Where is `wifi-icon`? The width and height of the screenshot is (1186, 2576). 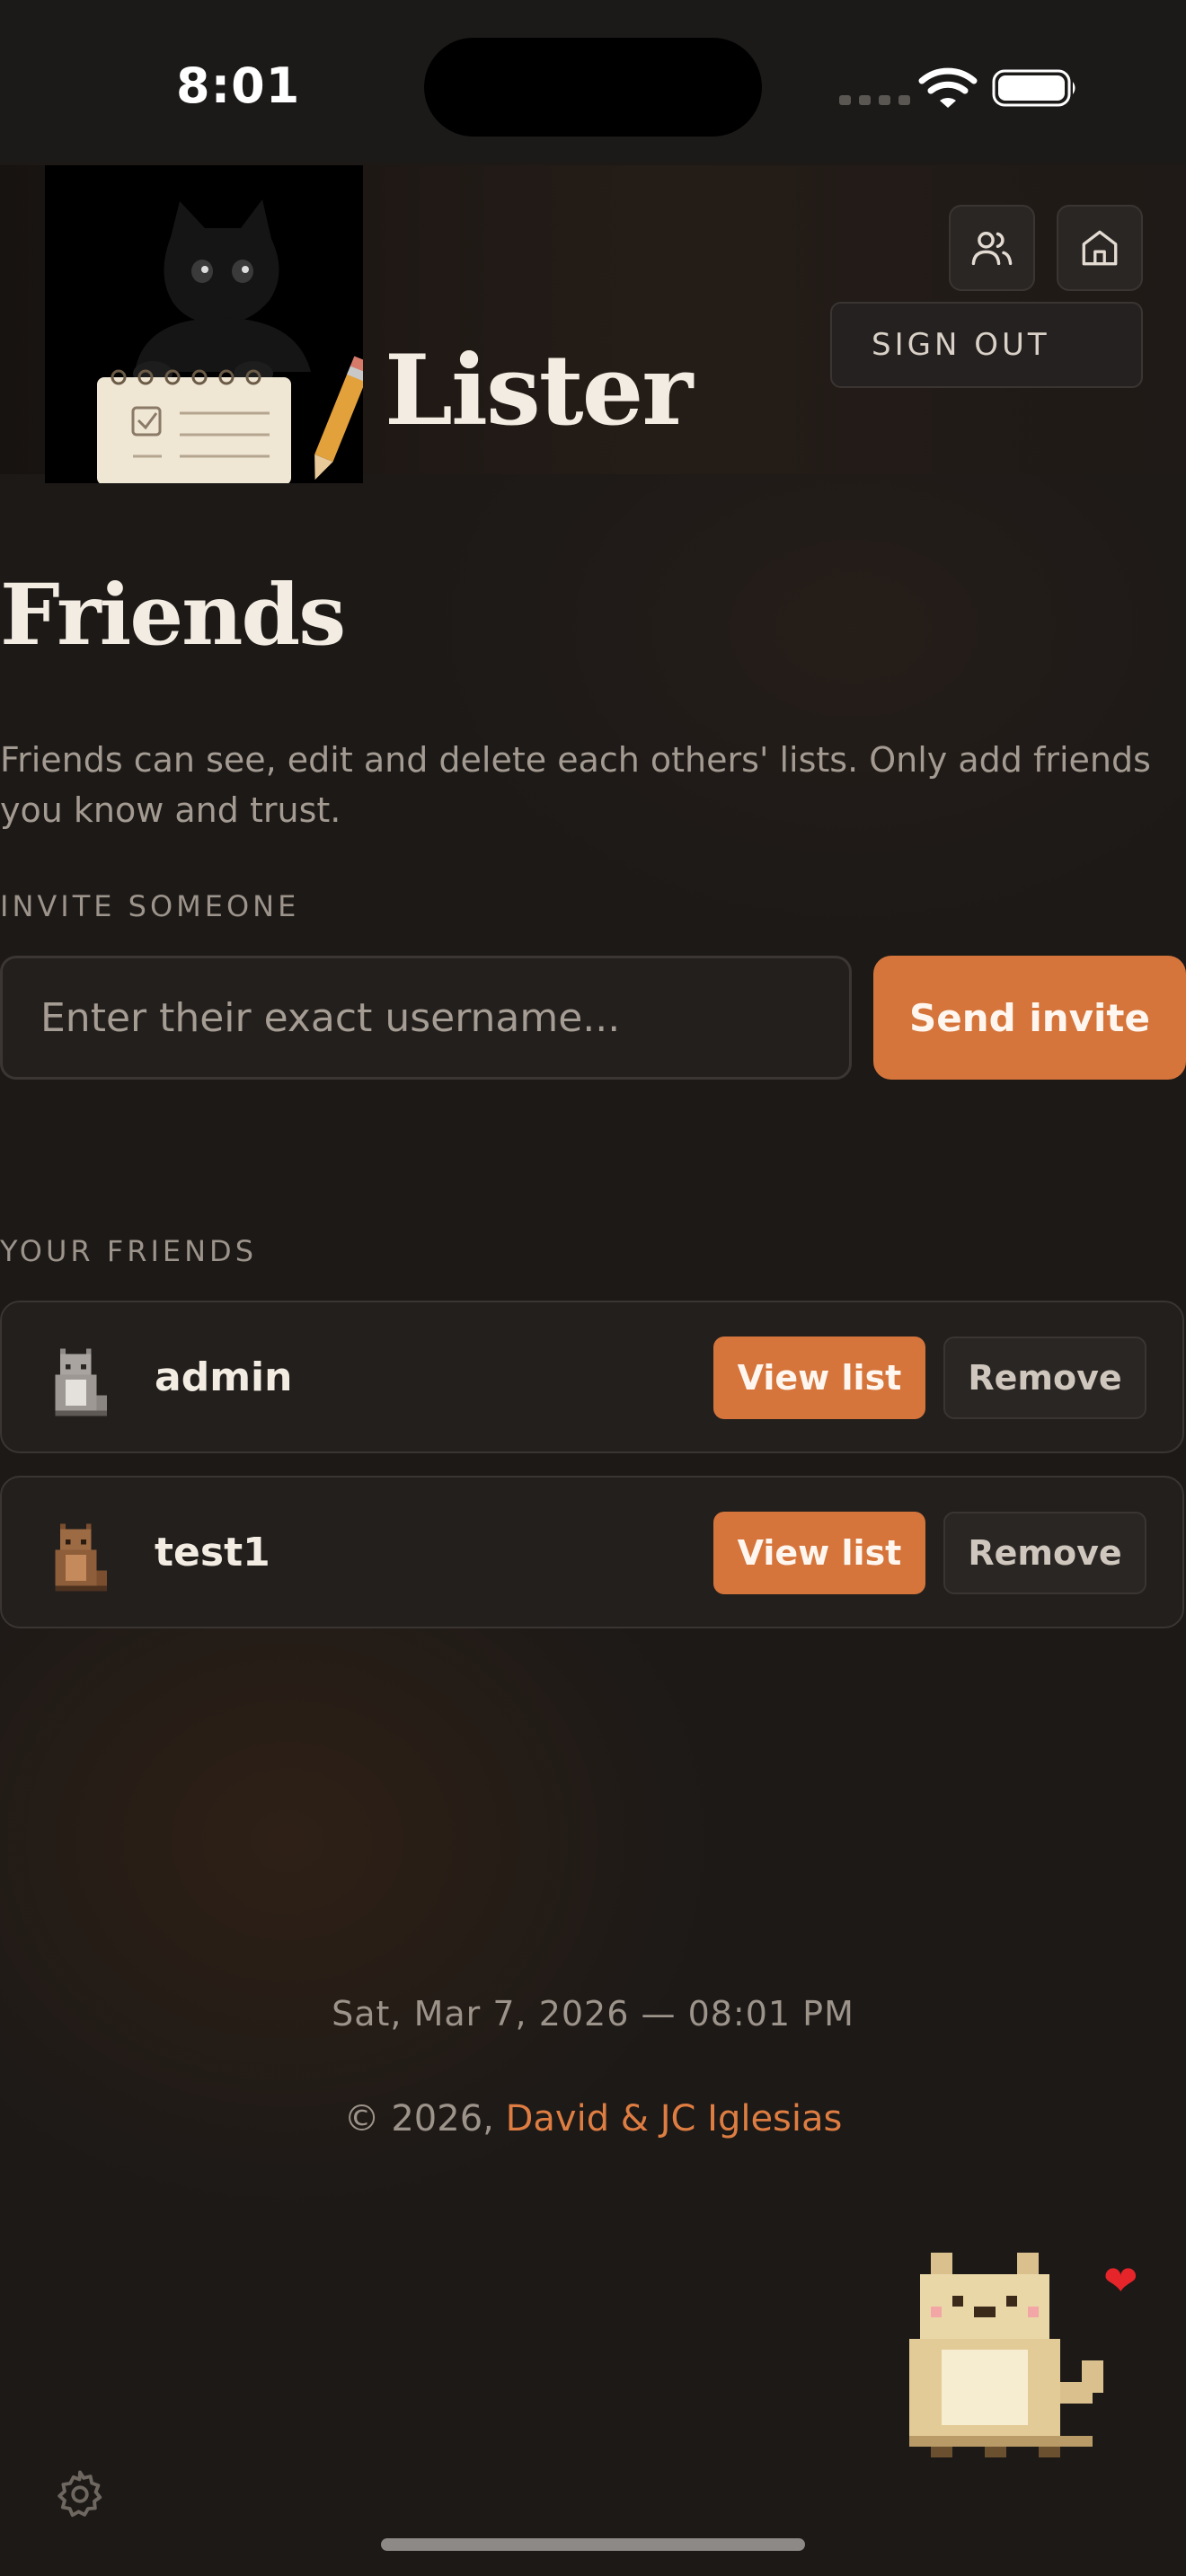
wifi-icon is located at coordinates (948, 87).